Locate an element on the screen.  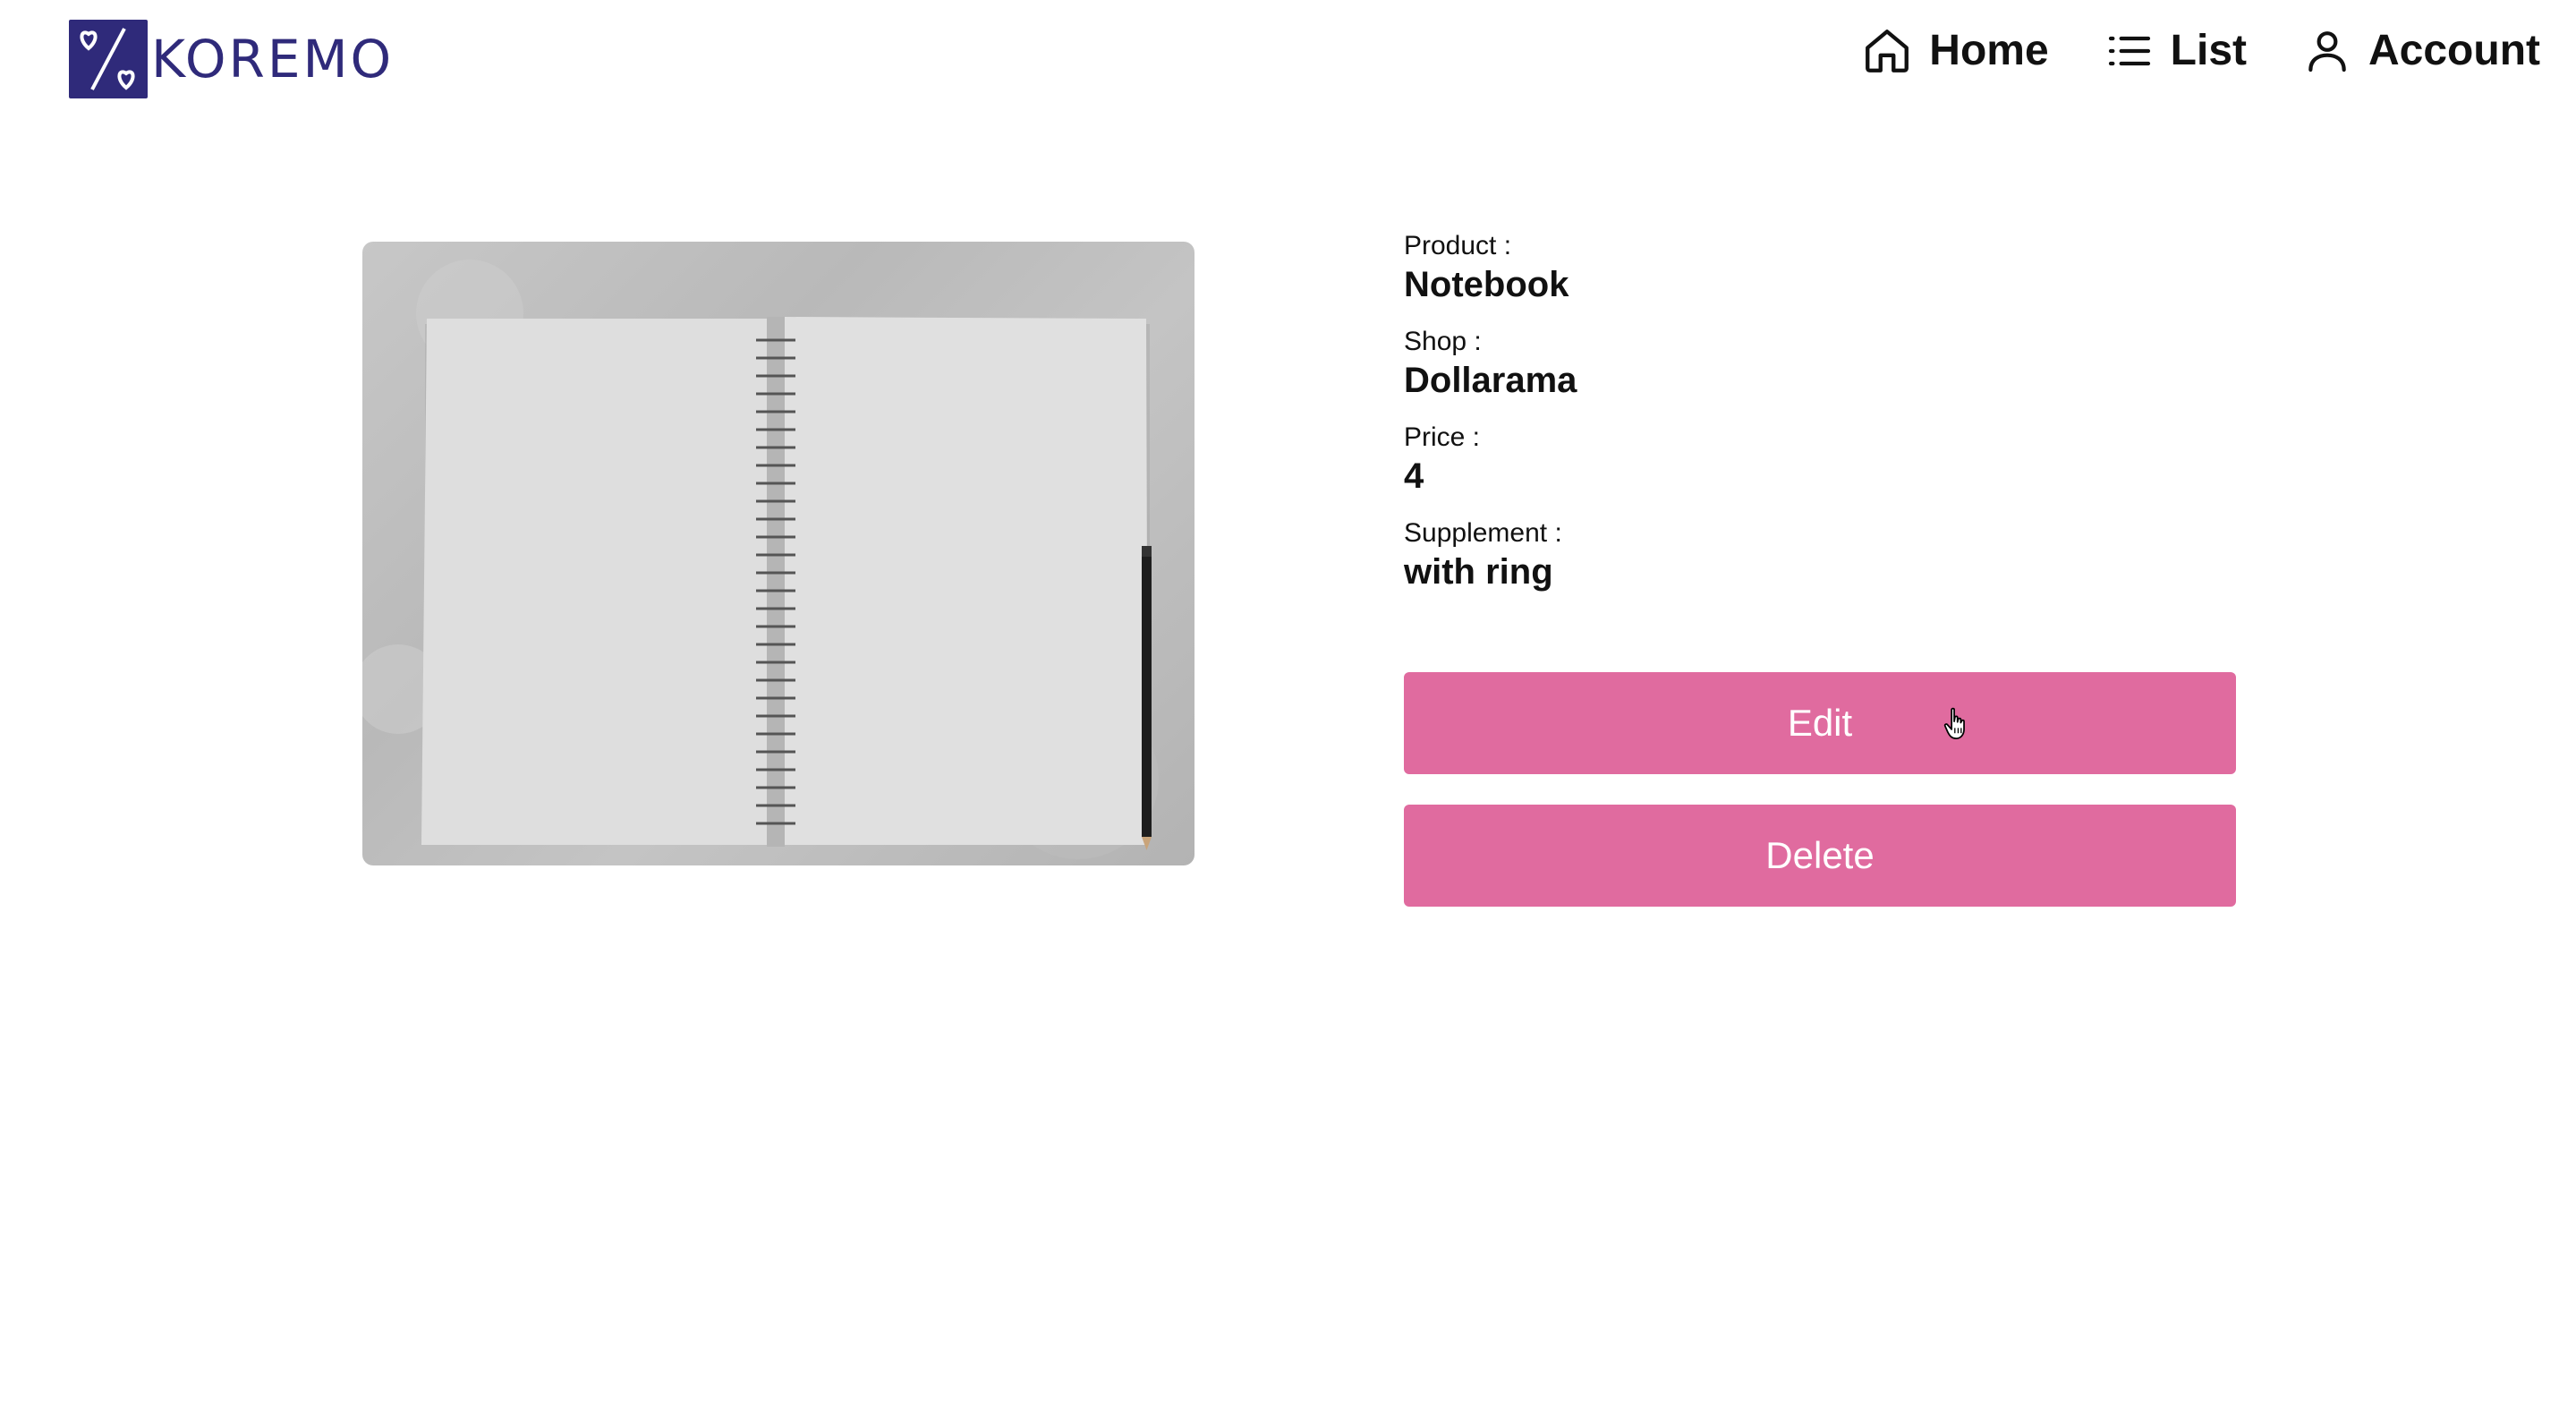
logo: KOREMO is located at coordinates (231, 59).